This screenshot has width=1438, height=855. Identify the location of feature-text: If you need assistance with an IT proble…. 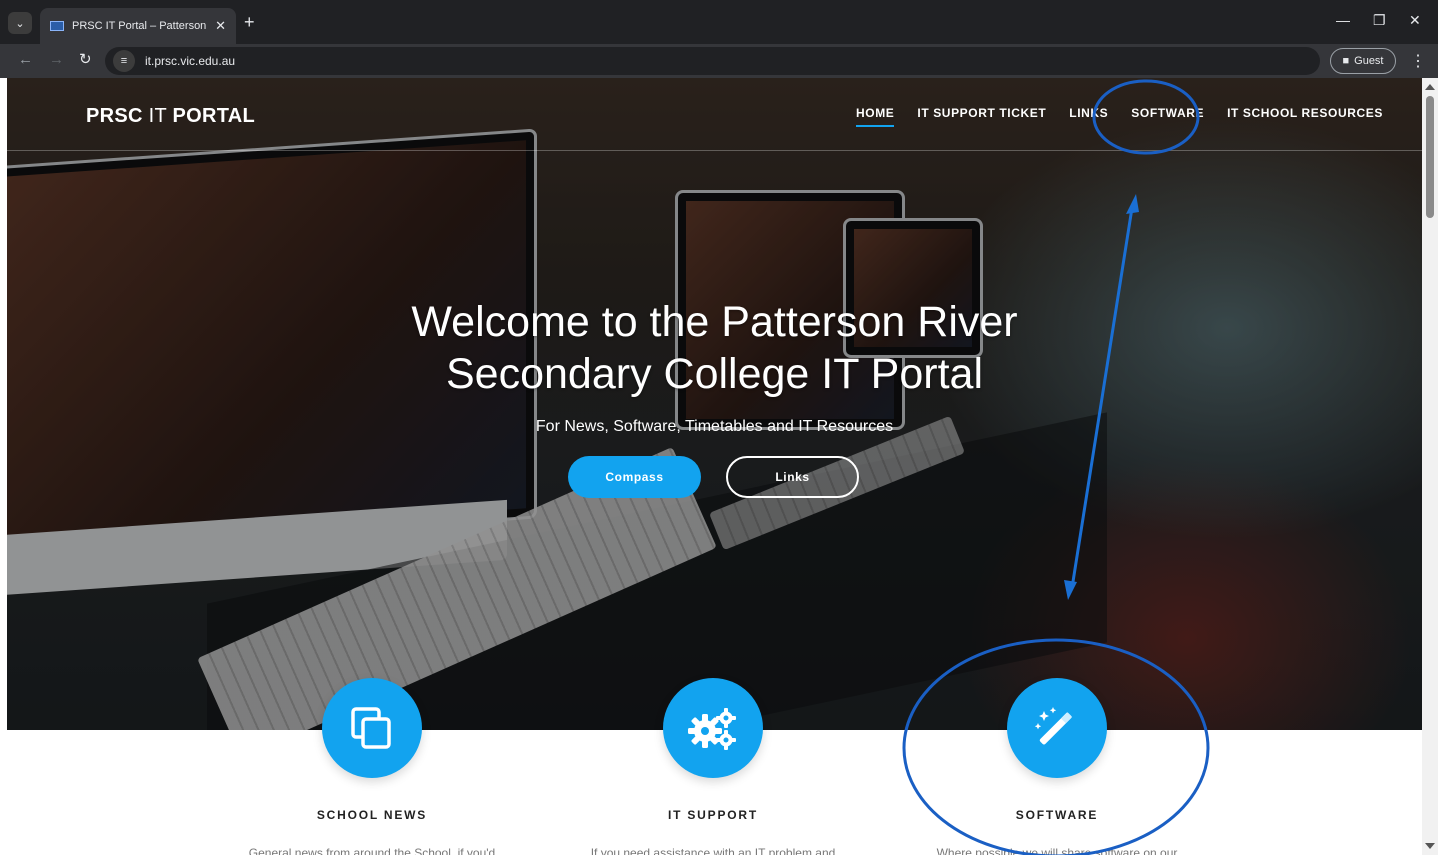
(713, 850).